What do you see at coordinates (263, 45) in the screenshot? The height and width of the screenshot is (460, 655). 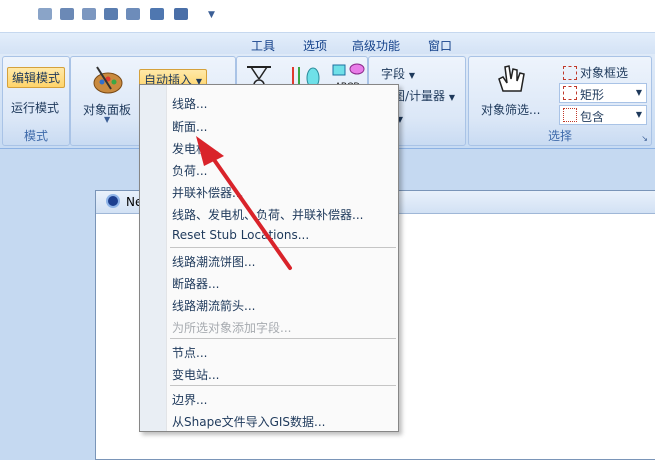 I see `tab-tools: 工具` at bounding box center [263, 45].